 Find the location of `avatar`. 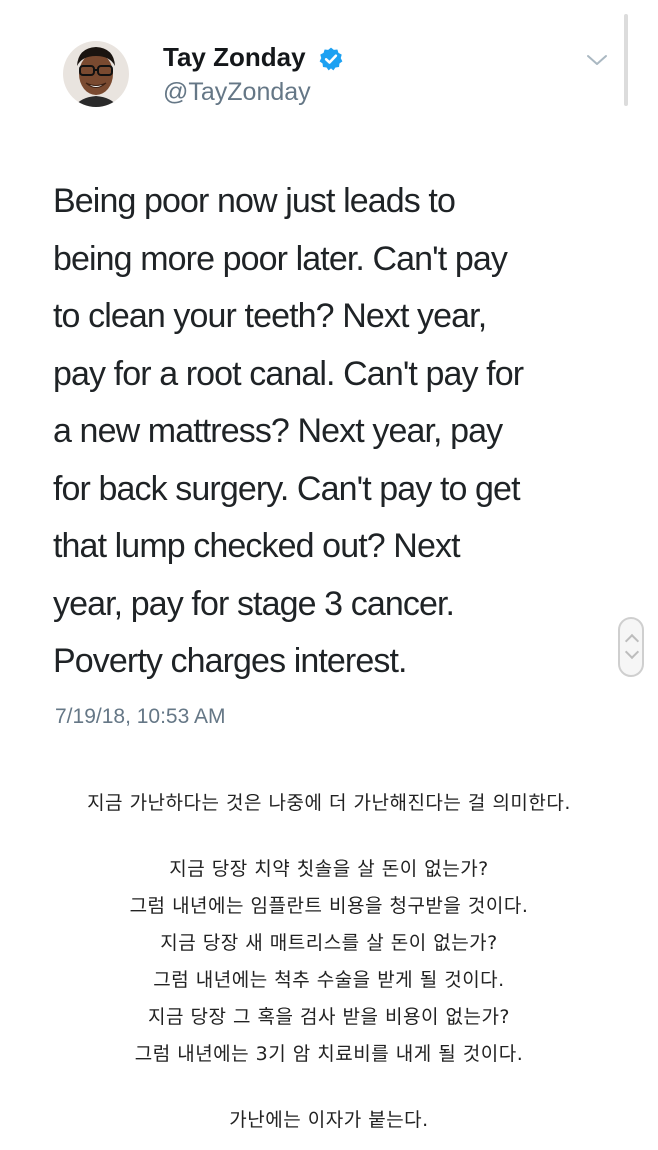

avatar is located at coordinates (96, 74).